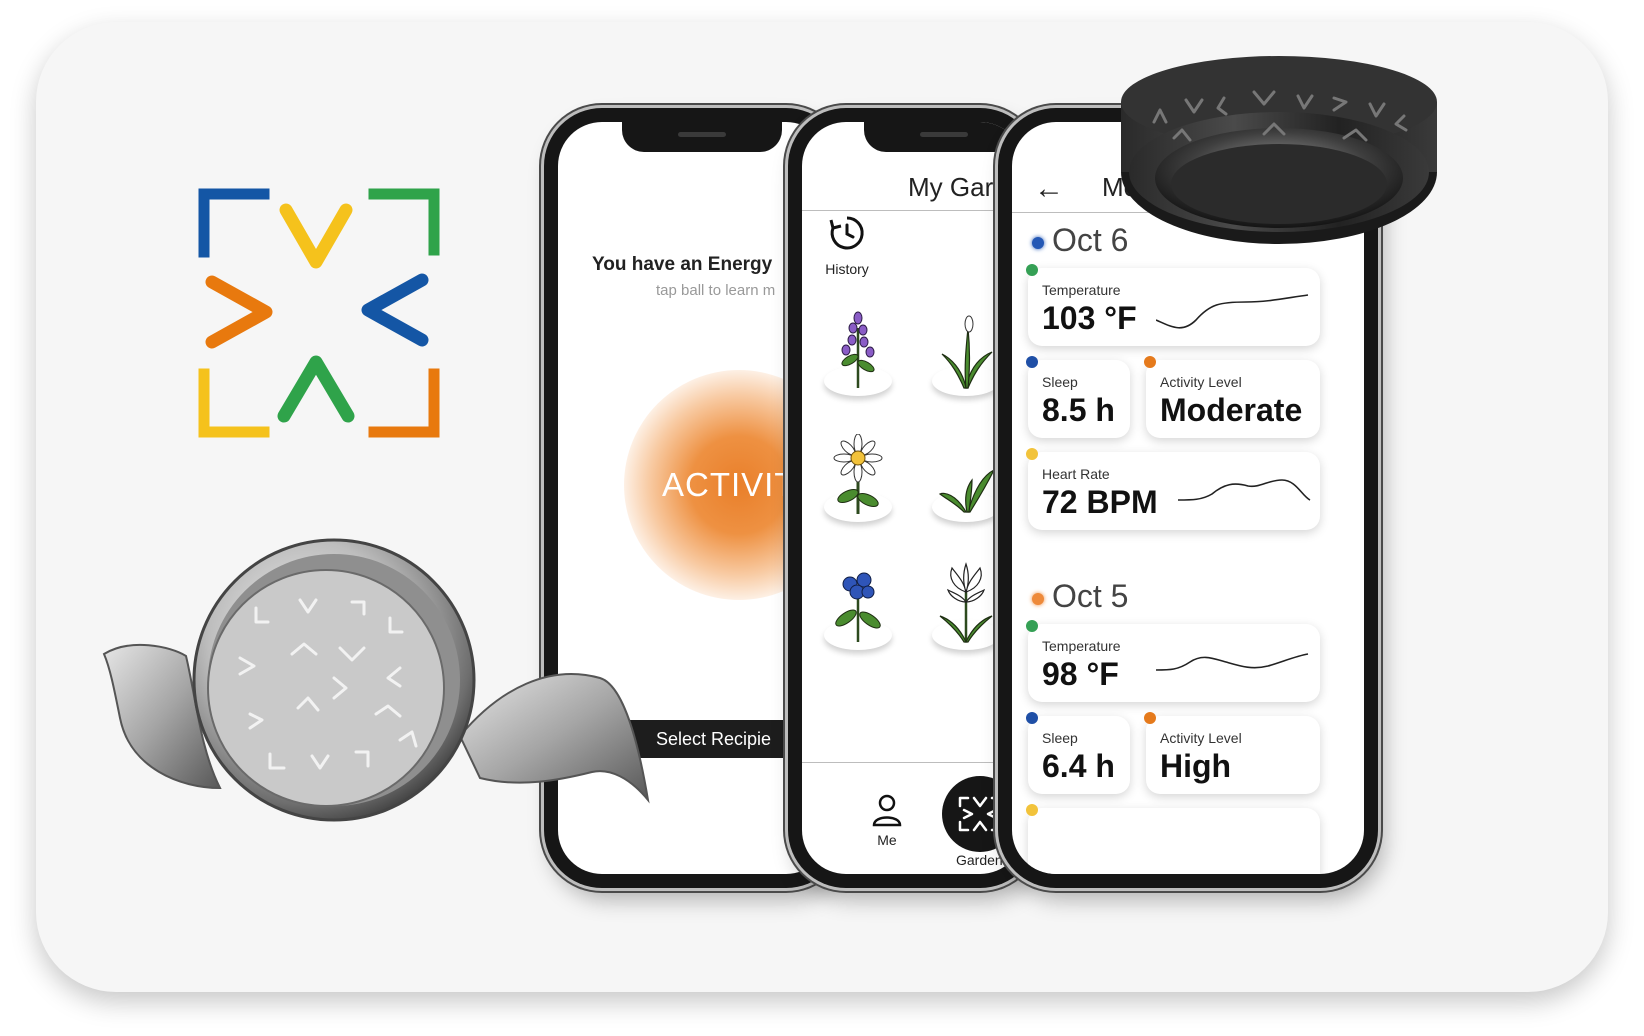 The width and height of the screenshot is (1644, 1036). What do you see at coordinates (858, 474) in the screenshot?
I see `daisy-icon` at bounding box center [858, 474].